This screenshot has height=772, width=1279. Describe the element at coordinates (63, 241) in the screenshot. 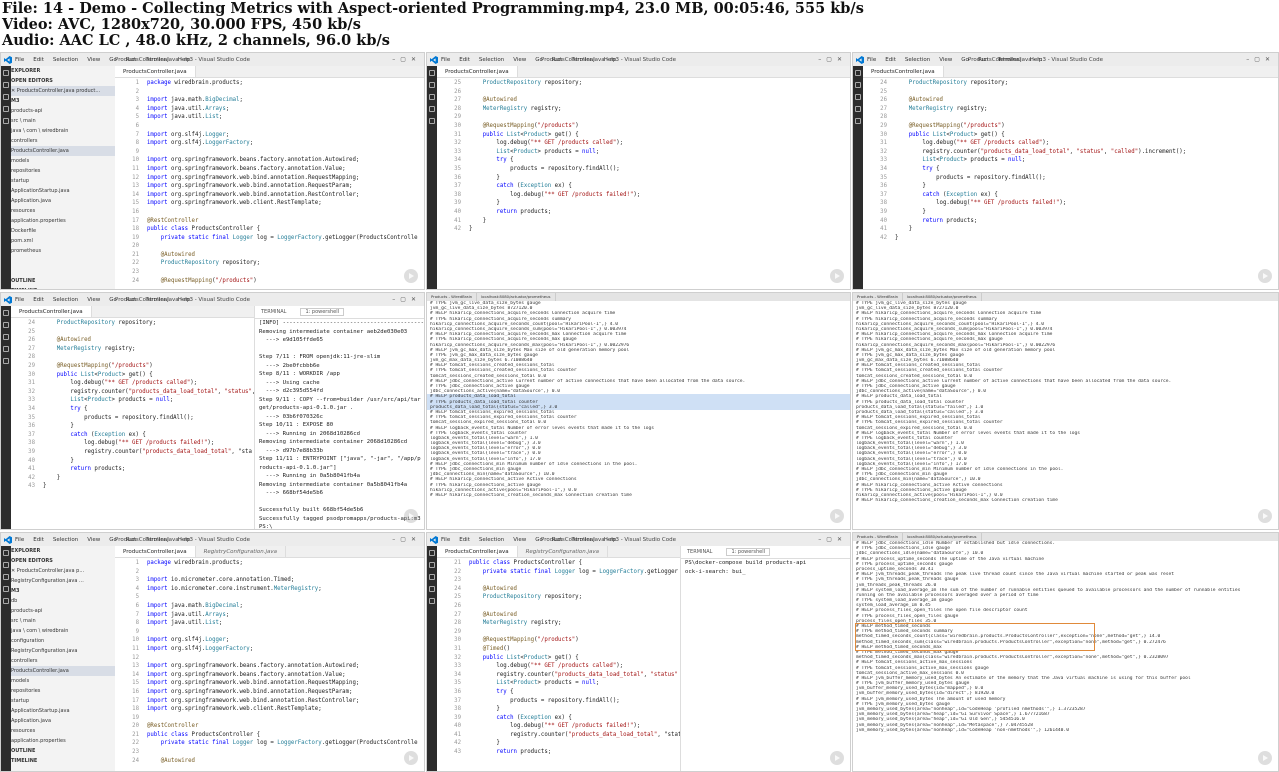

I see `explorer-item: pom.xml` at that location.